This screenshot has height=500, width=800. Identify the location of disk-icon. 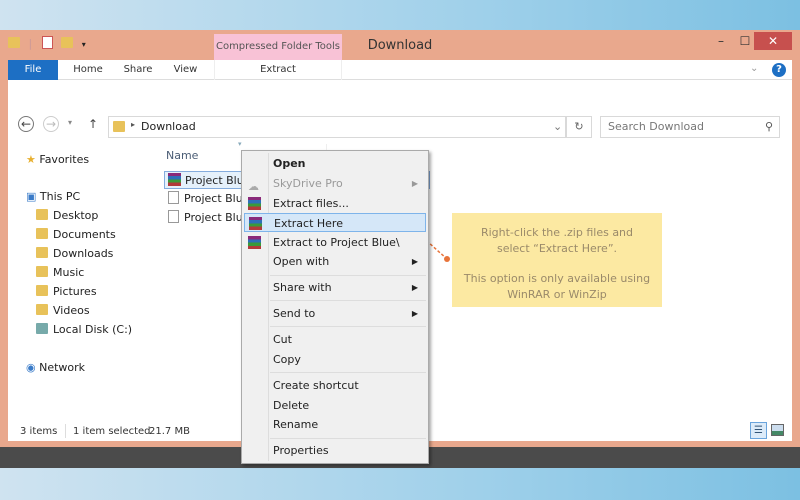
(42, 328).